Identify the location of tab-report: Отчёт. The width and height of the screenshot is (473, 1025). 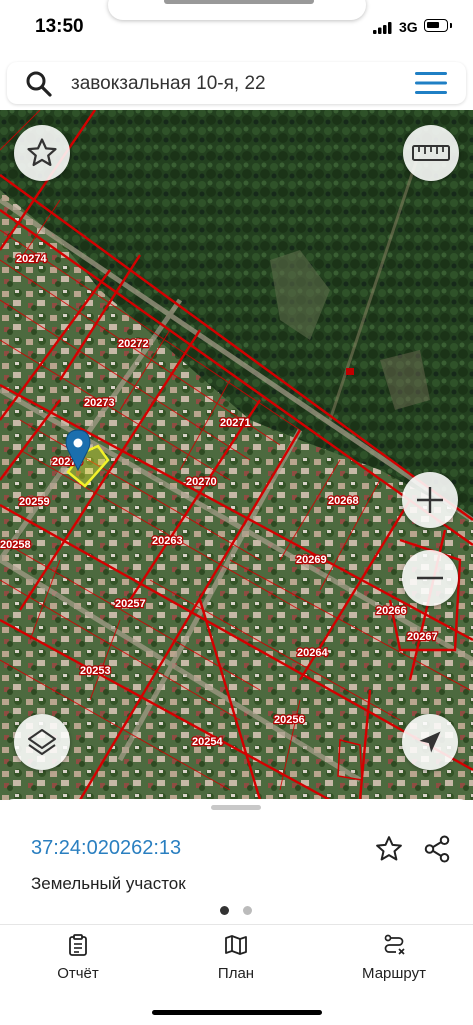
(78, 957).